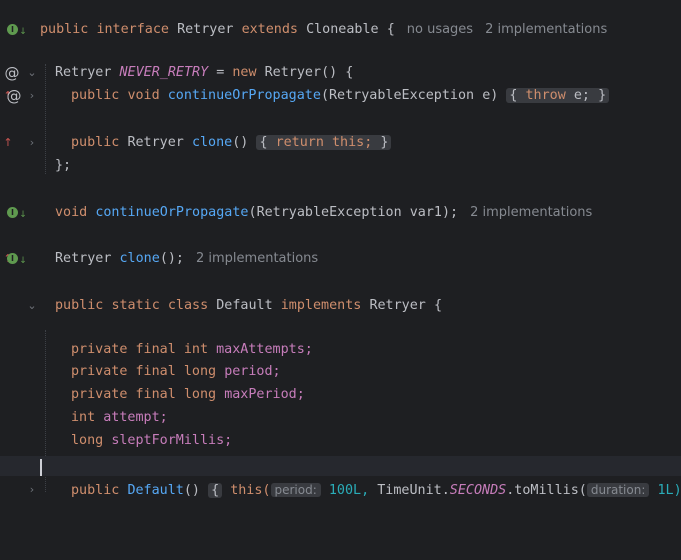 Image resolution: width=681 pixels, height=560 pixels. I want to click on gutter: ↑ I ↓, so click(19, 259).